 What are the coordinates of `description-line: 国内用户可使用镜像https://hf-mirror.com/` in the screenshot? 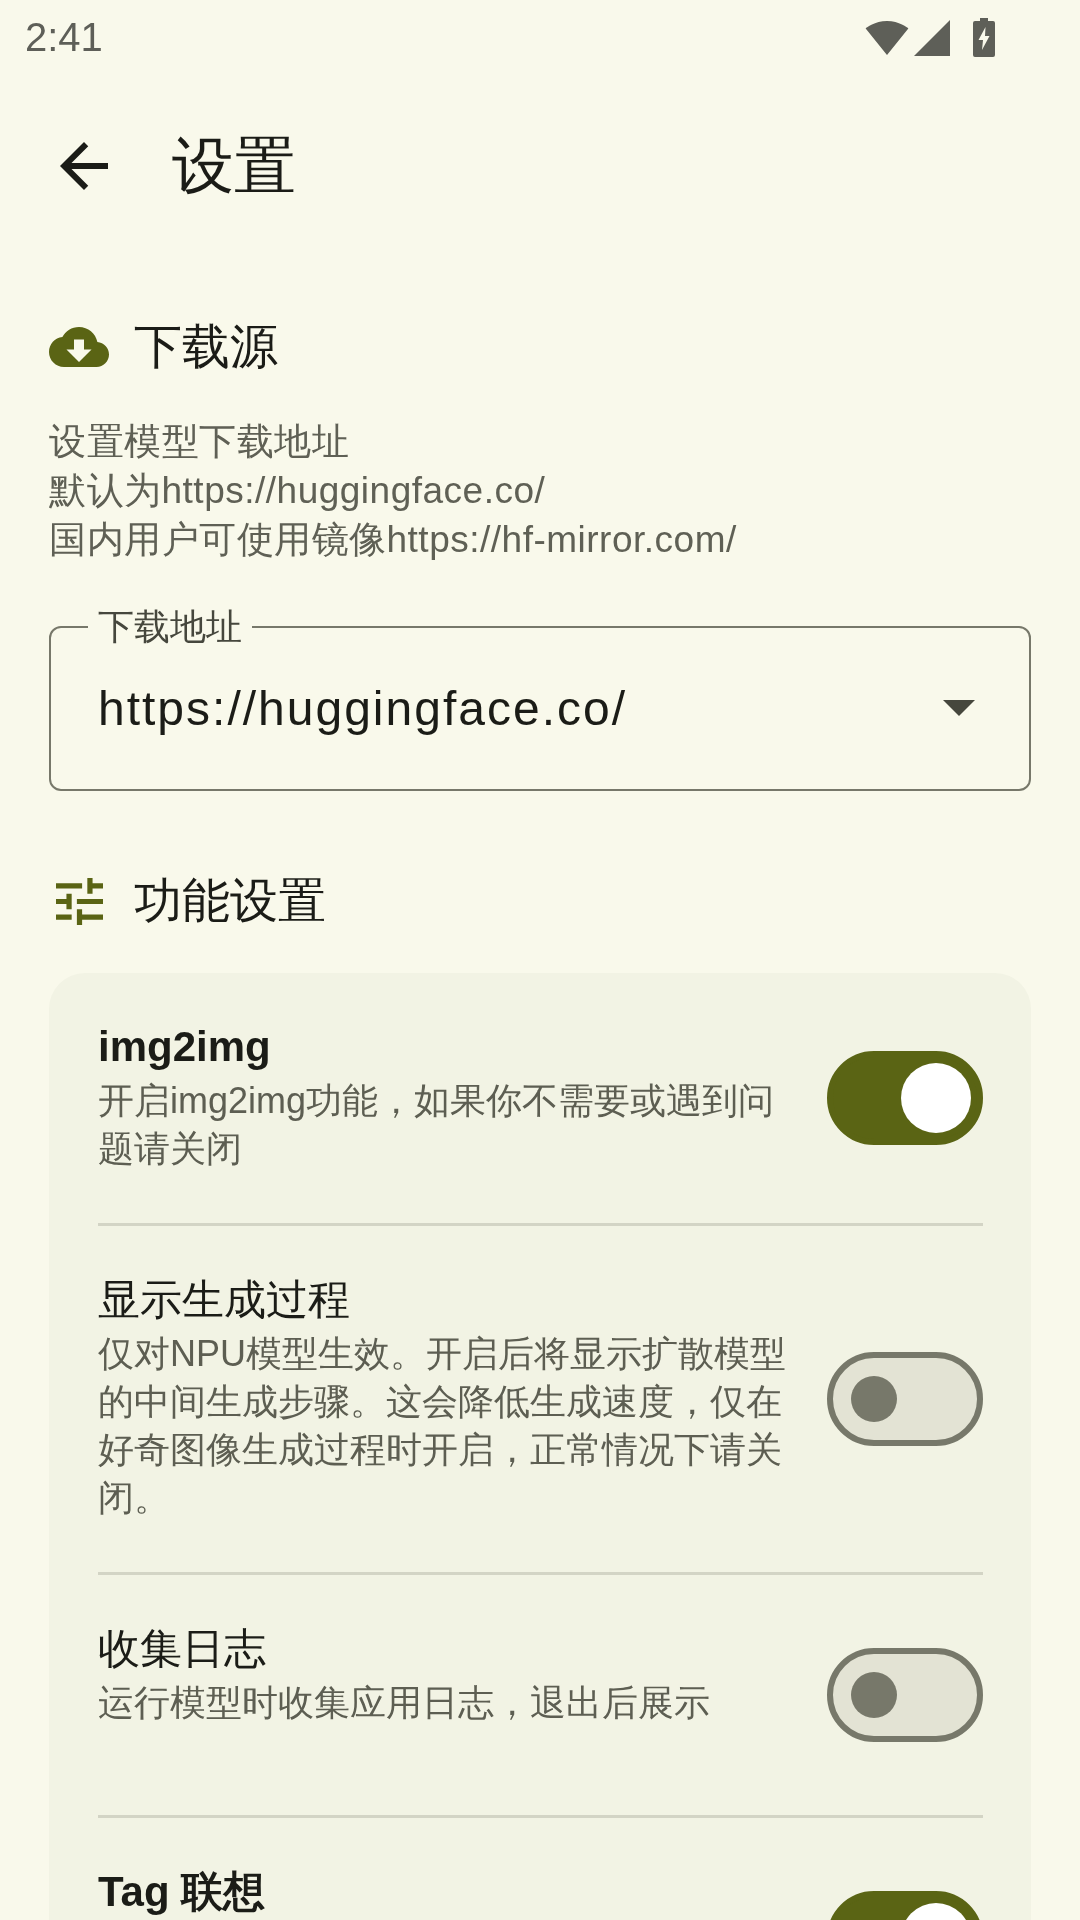 It's located at (393, 540).